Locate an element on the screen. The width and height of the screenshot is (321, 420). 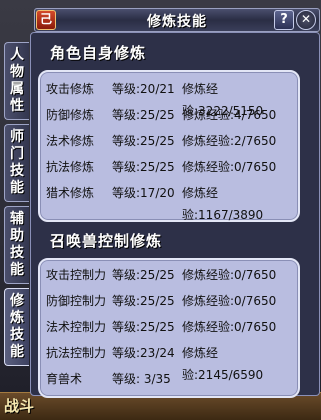
help-button: ? is located at coordinates (284, 20).